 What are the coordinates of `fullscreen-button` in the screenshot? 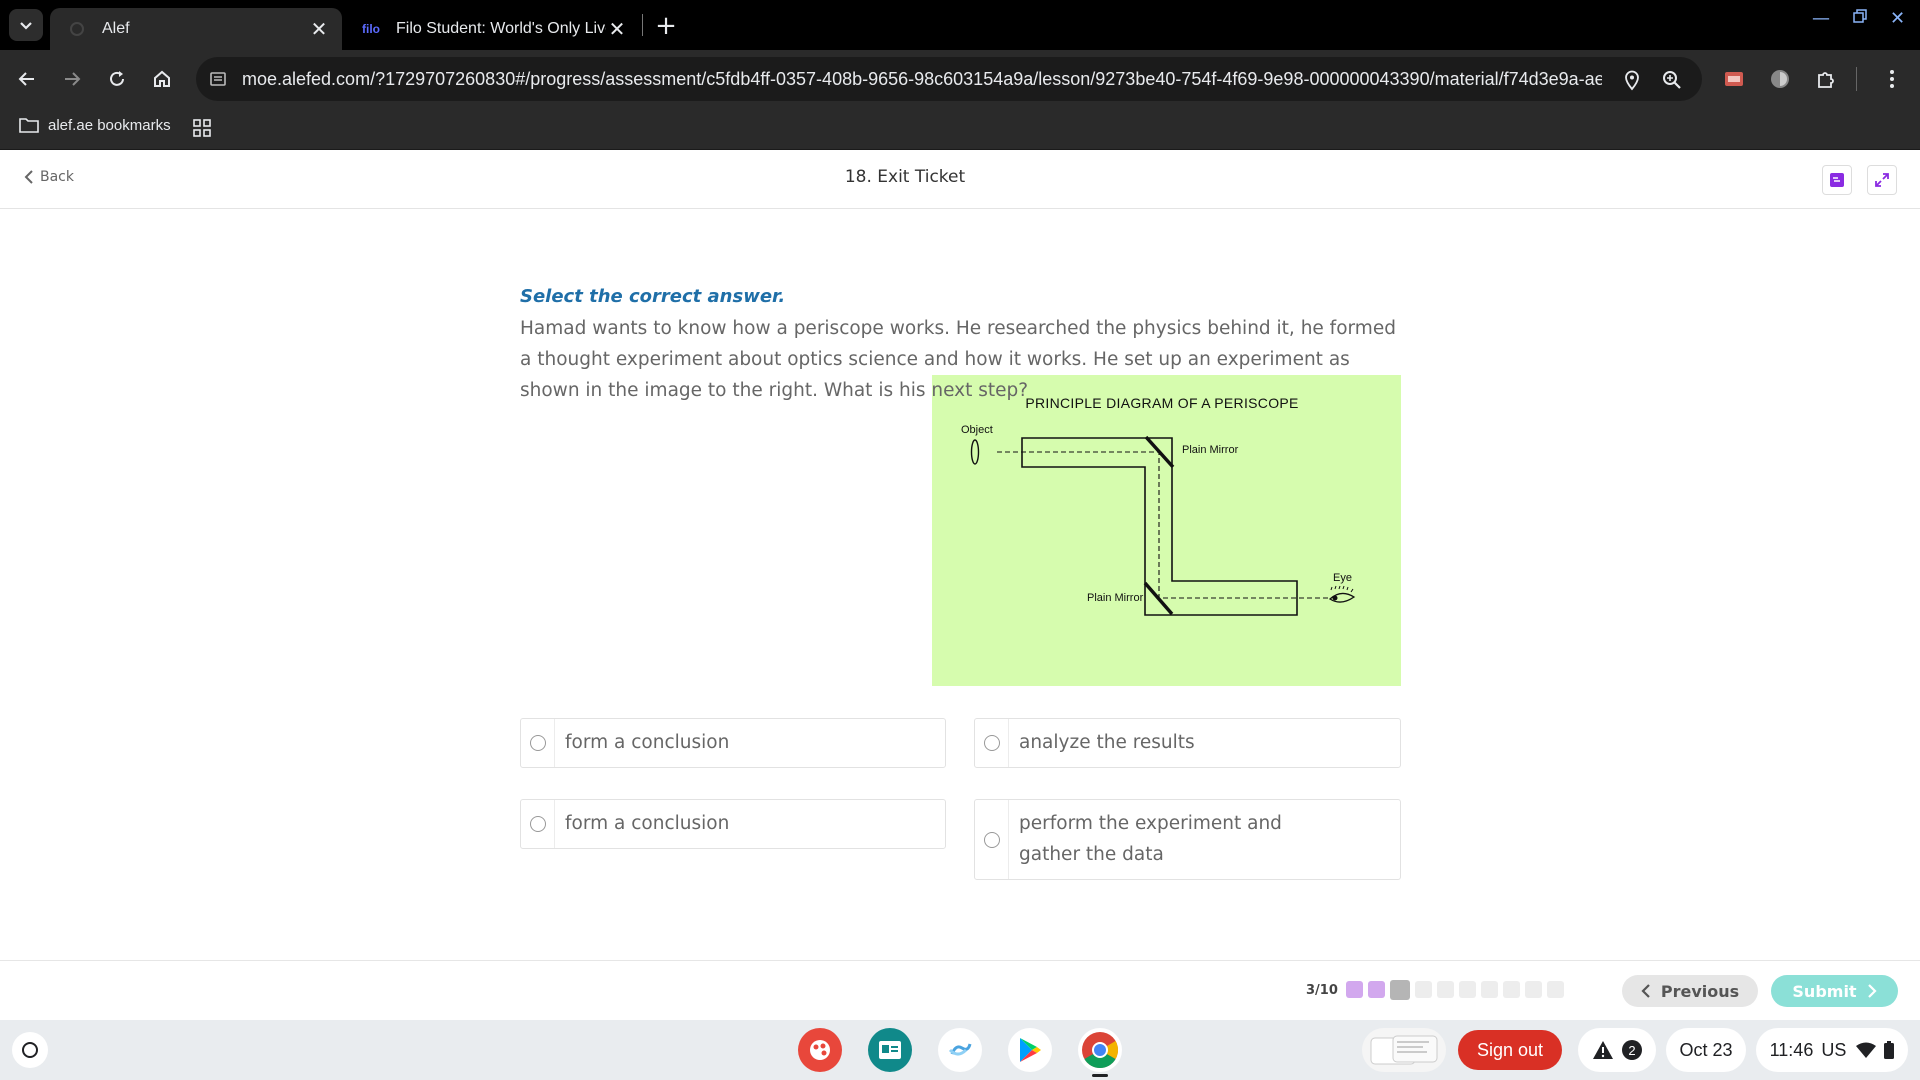 It's located at (1882, 180).